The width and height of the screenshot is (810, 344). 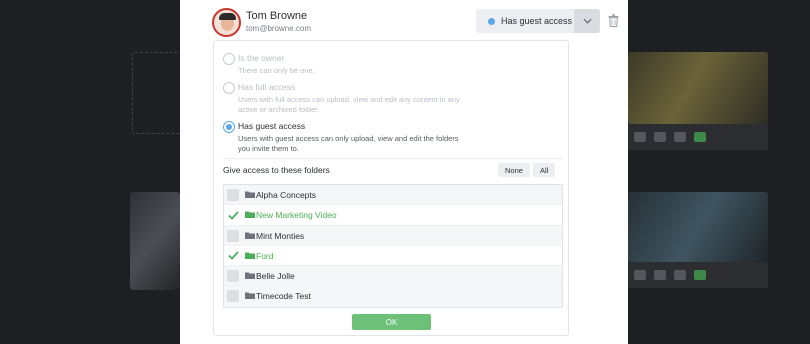 I want to click on folder-name: New Marketing Video, so click(x=296, y=215).